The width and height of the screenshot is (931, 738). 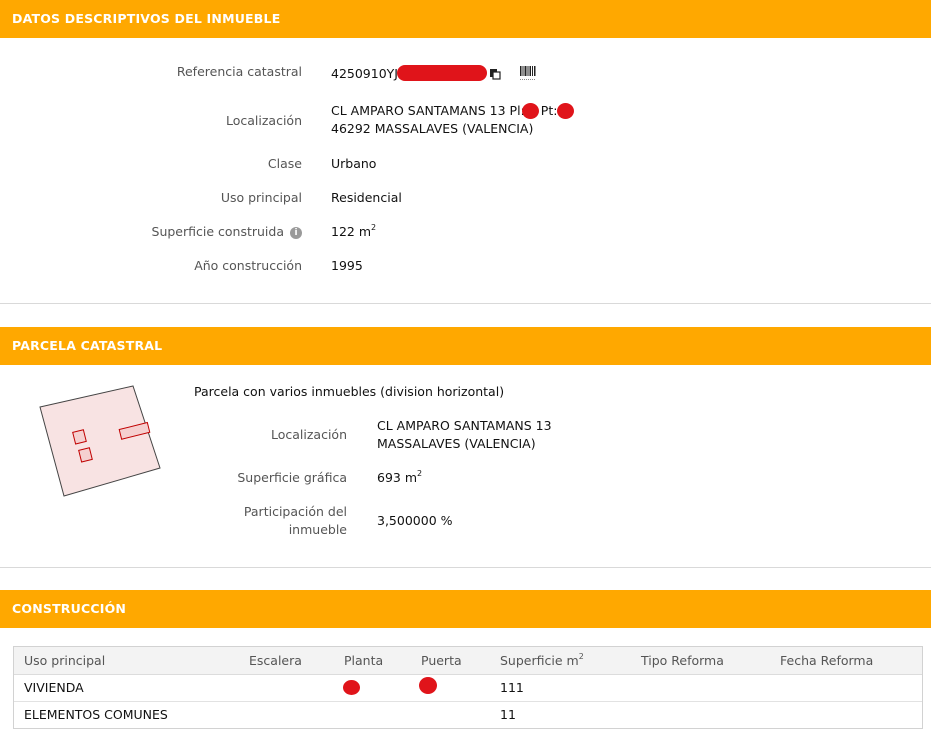 I want to click on uso-principal-value: Residencial, so click(x=366, y=197).